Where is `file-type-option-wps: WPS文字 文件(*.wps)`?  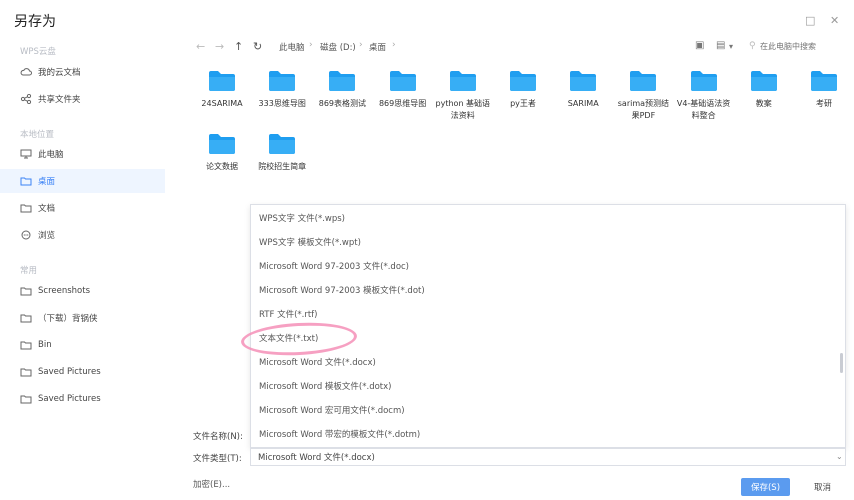
file-type-option-wps: WPS文字 文件(*.wps) is located at coordinates (548, 218).